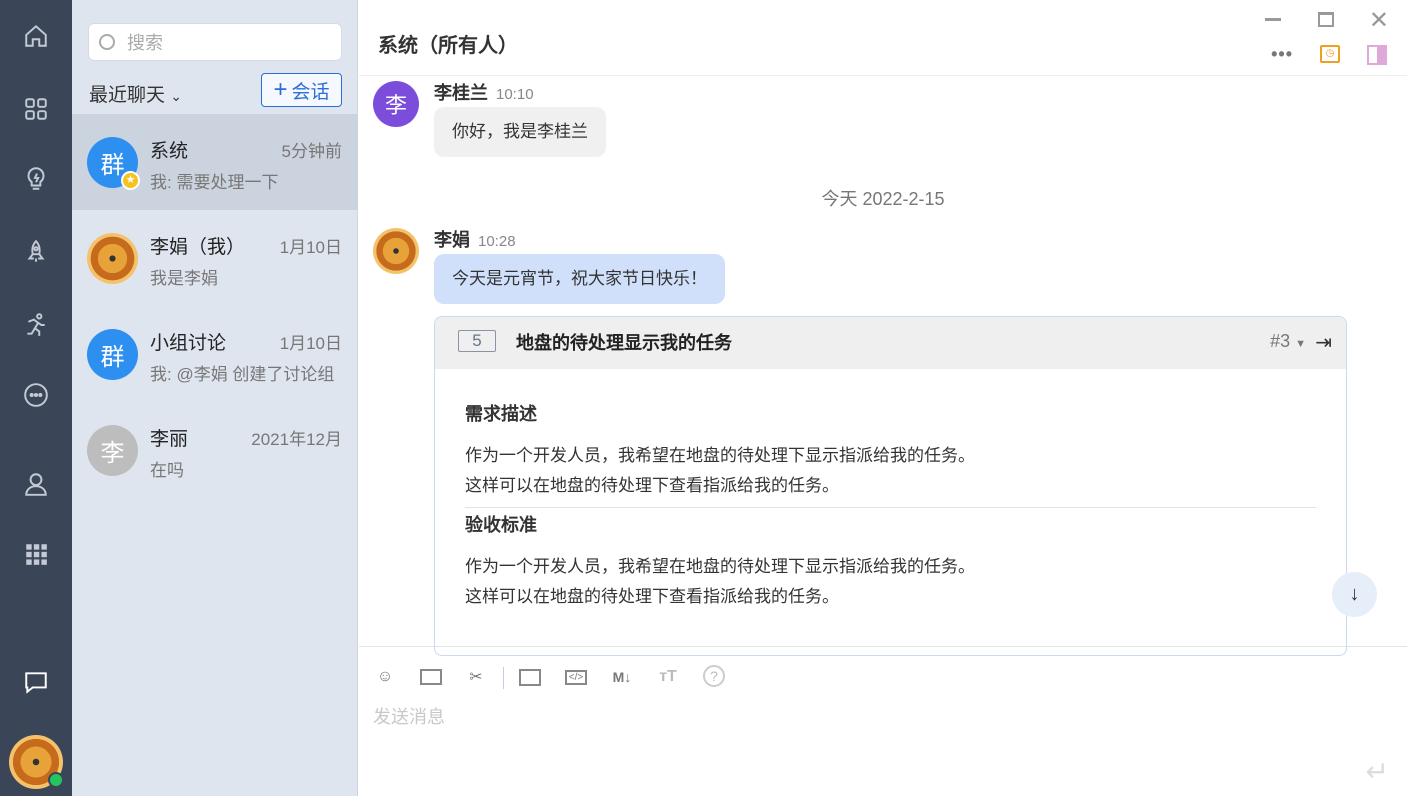  What do you see at coordinates (198, 247) in the screenshot?
I see `item-name: 李娟（我）` at bounding box center [198, 247].